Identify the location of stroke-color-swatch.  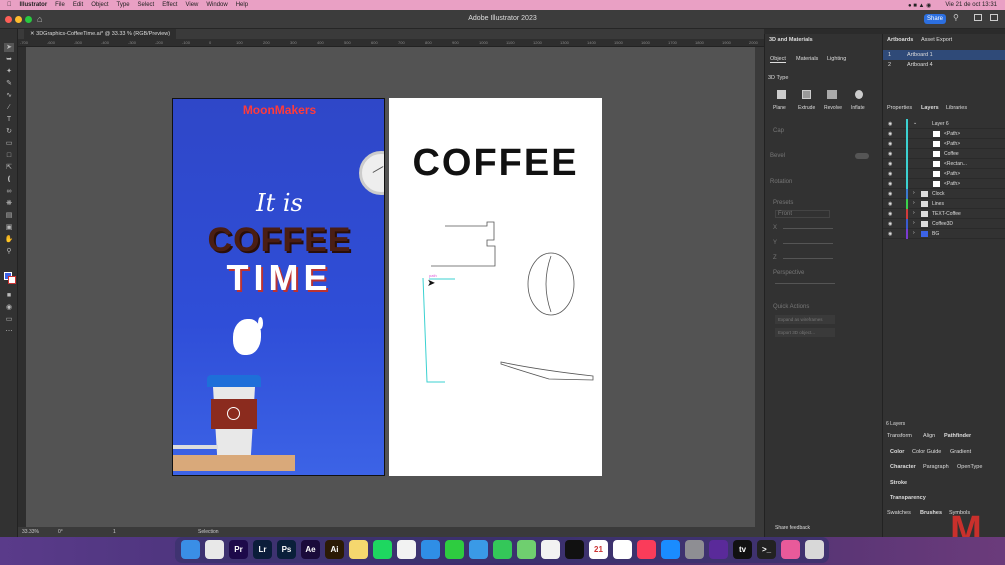
(12, 280).